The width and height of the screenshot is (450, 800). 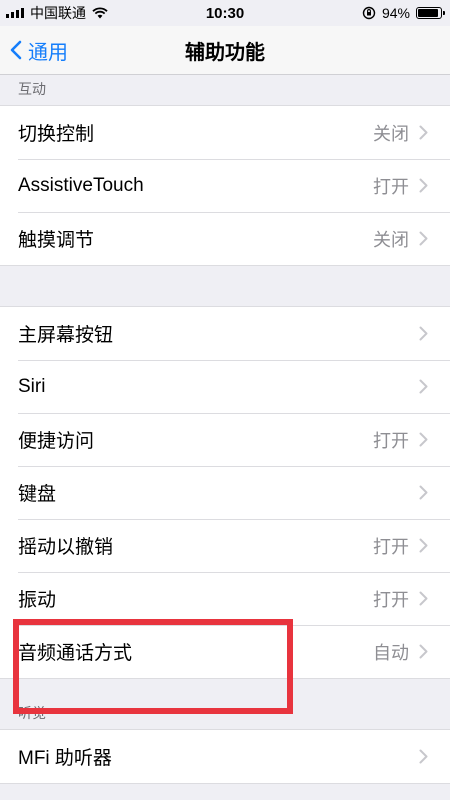 What do you see at coordinates (15, 13) in the screenshot?
I see `signal-icon` at bounding box center [15, 13].